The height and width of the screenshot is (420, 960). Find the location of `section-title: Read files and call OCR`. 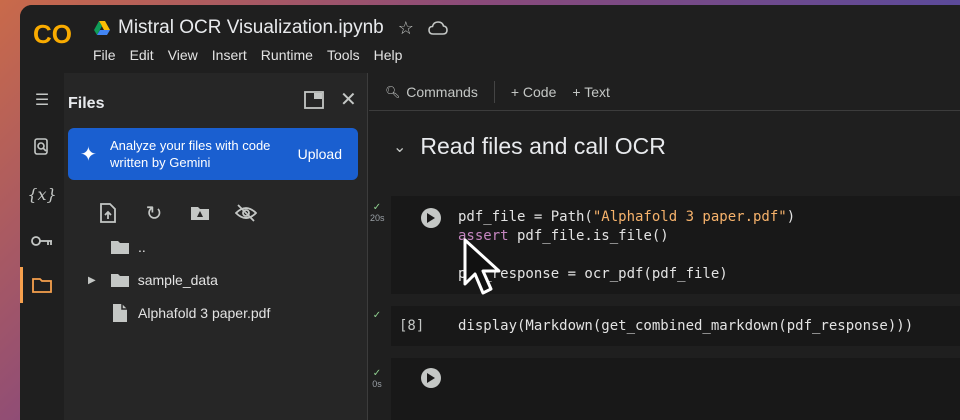

section-title: Read files and call OCR is located at coordinates (543, 146).